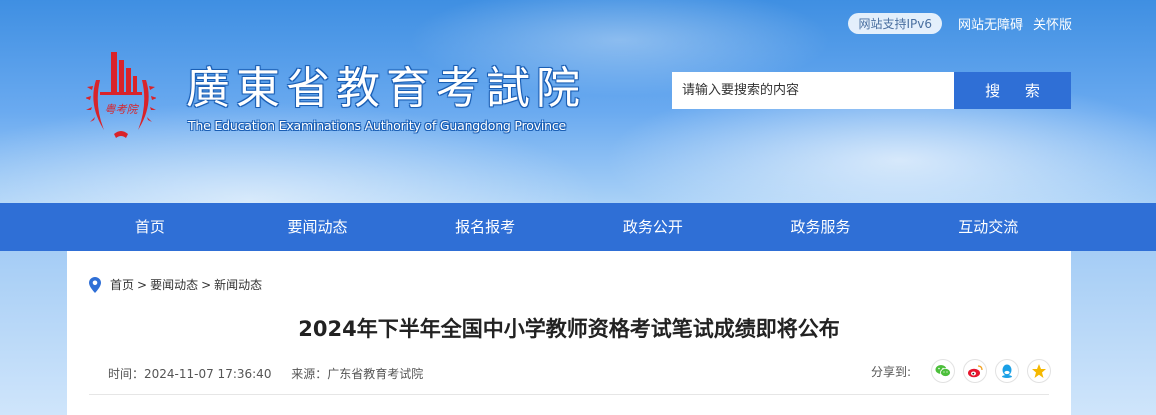 This screenshot has width=1156, height=415. I want to click on article-meta: 时间：2024-11-07 17:36:40 来源：广东省教育考试院, so click(273, 373).